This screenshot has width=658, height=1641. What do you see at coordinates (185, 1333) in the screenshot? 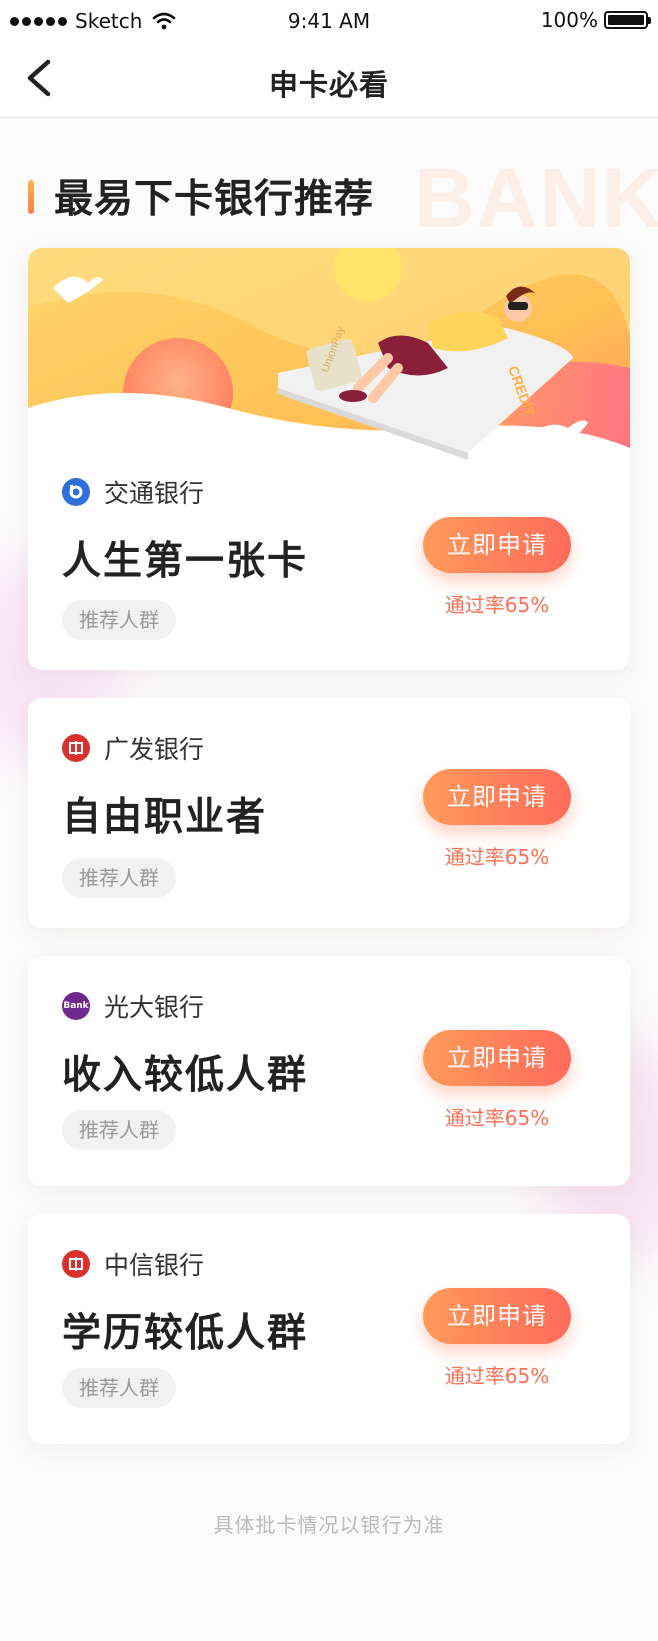
I see `card-title: 学历较低人群` at bounding box center [185, 1333].